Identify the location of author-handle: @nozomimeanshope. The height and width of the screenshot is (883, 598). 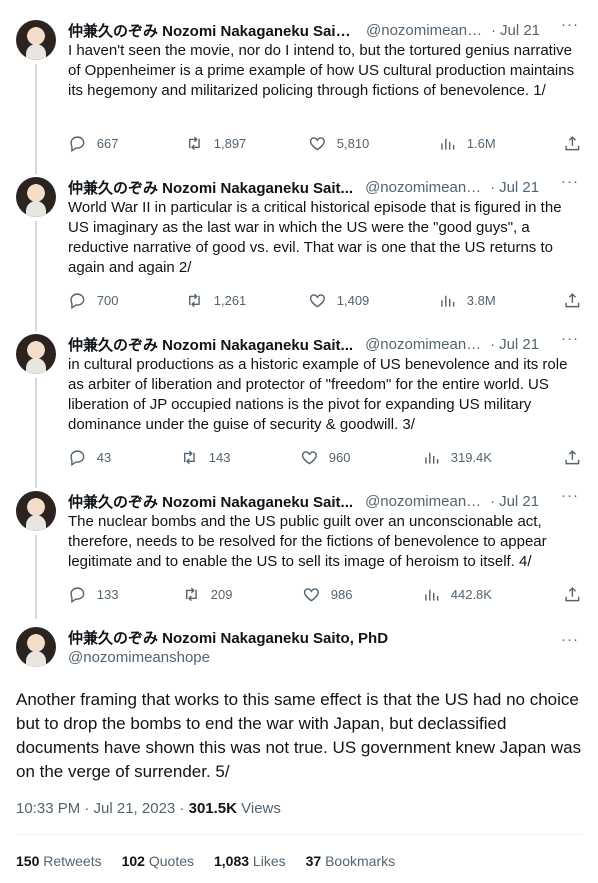
(139, 657).